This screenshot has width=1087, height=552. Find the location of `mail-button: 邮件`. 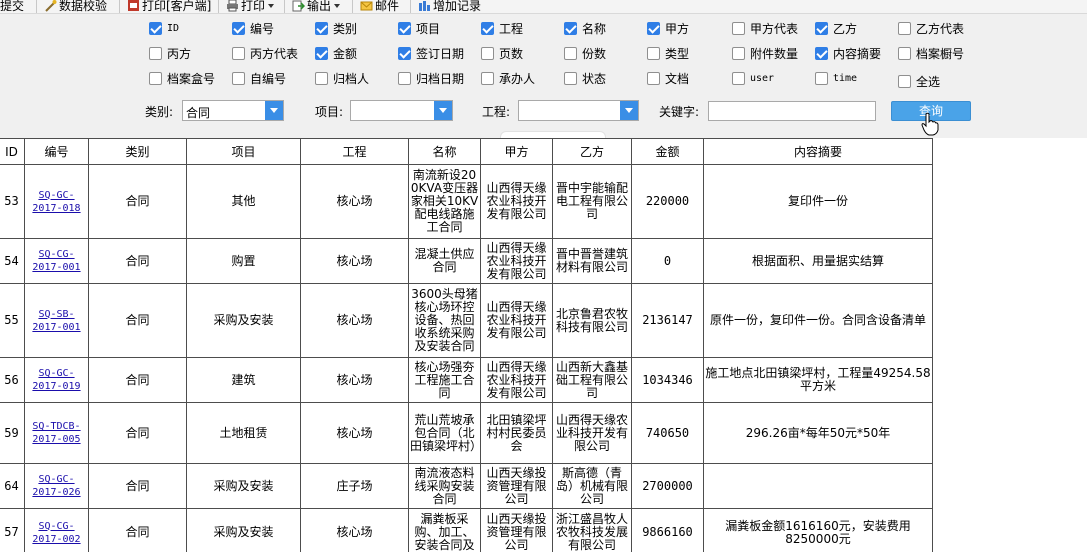

mail-button: 邮件 is located at coordinates (379, 6).